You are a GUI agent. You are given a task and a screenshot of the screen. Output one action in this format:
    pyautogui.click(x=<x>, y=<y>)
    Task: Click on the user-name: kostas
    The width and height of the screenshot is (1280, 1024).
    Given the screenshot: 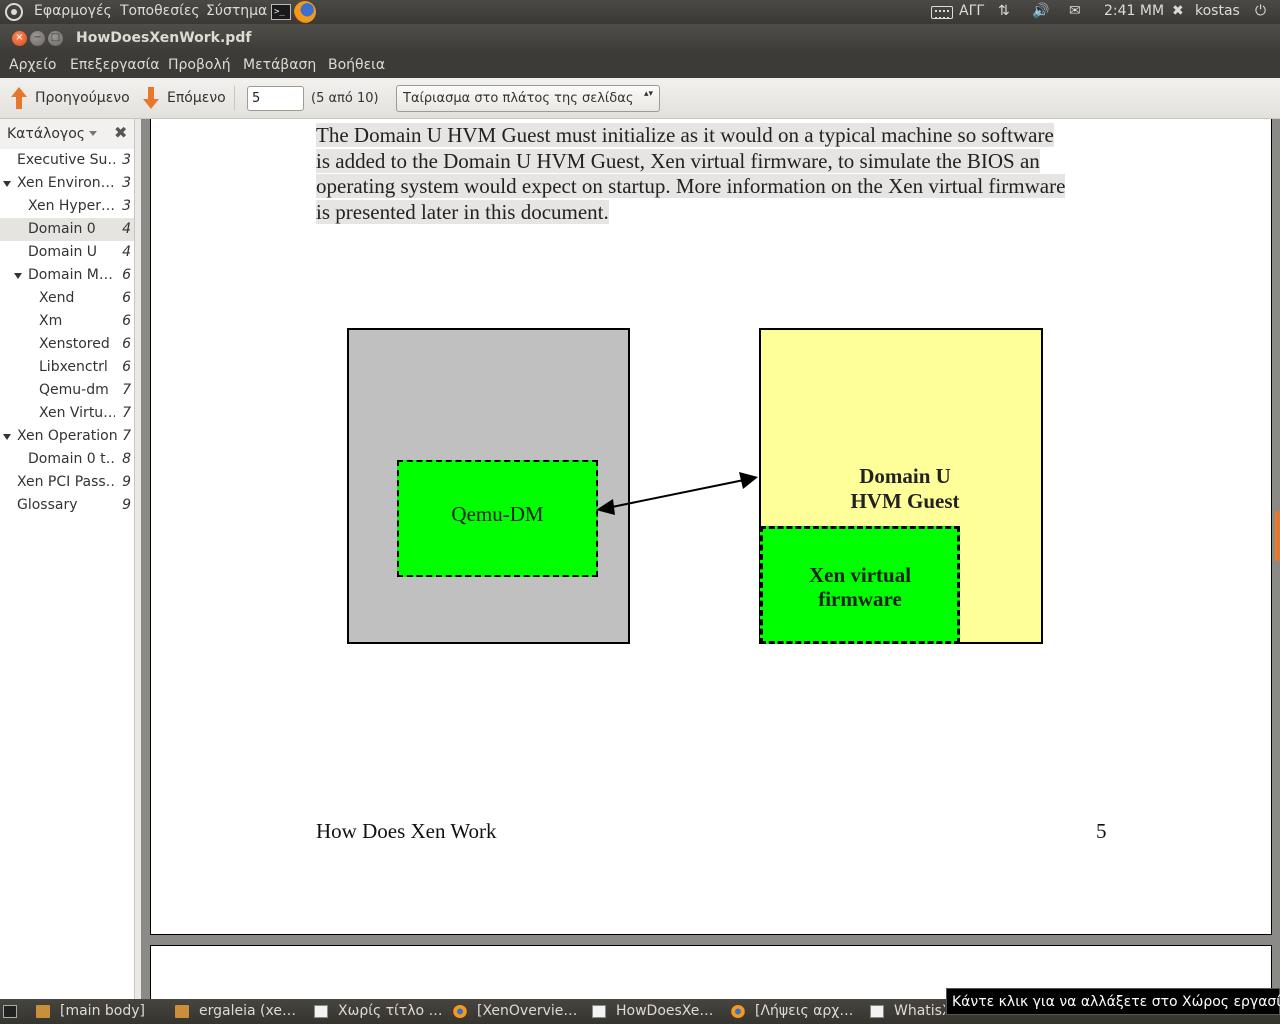 What is the action you would take?
    pyautogui.click(x=1217, y=11)
    